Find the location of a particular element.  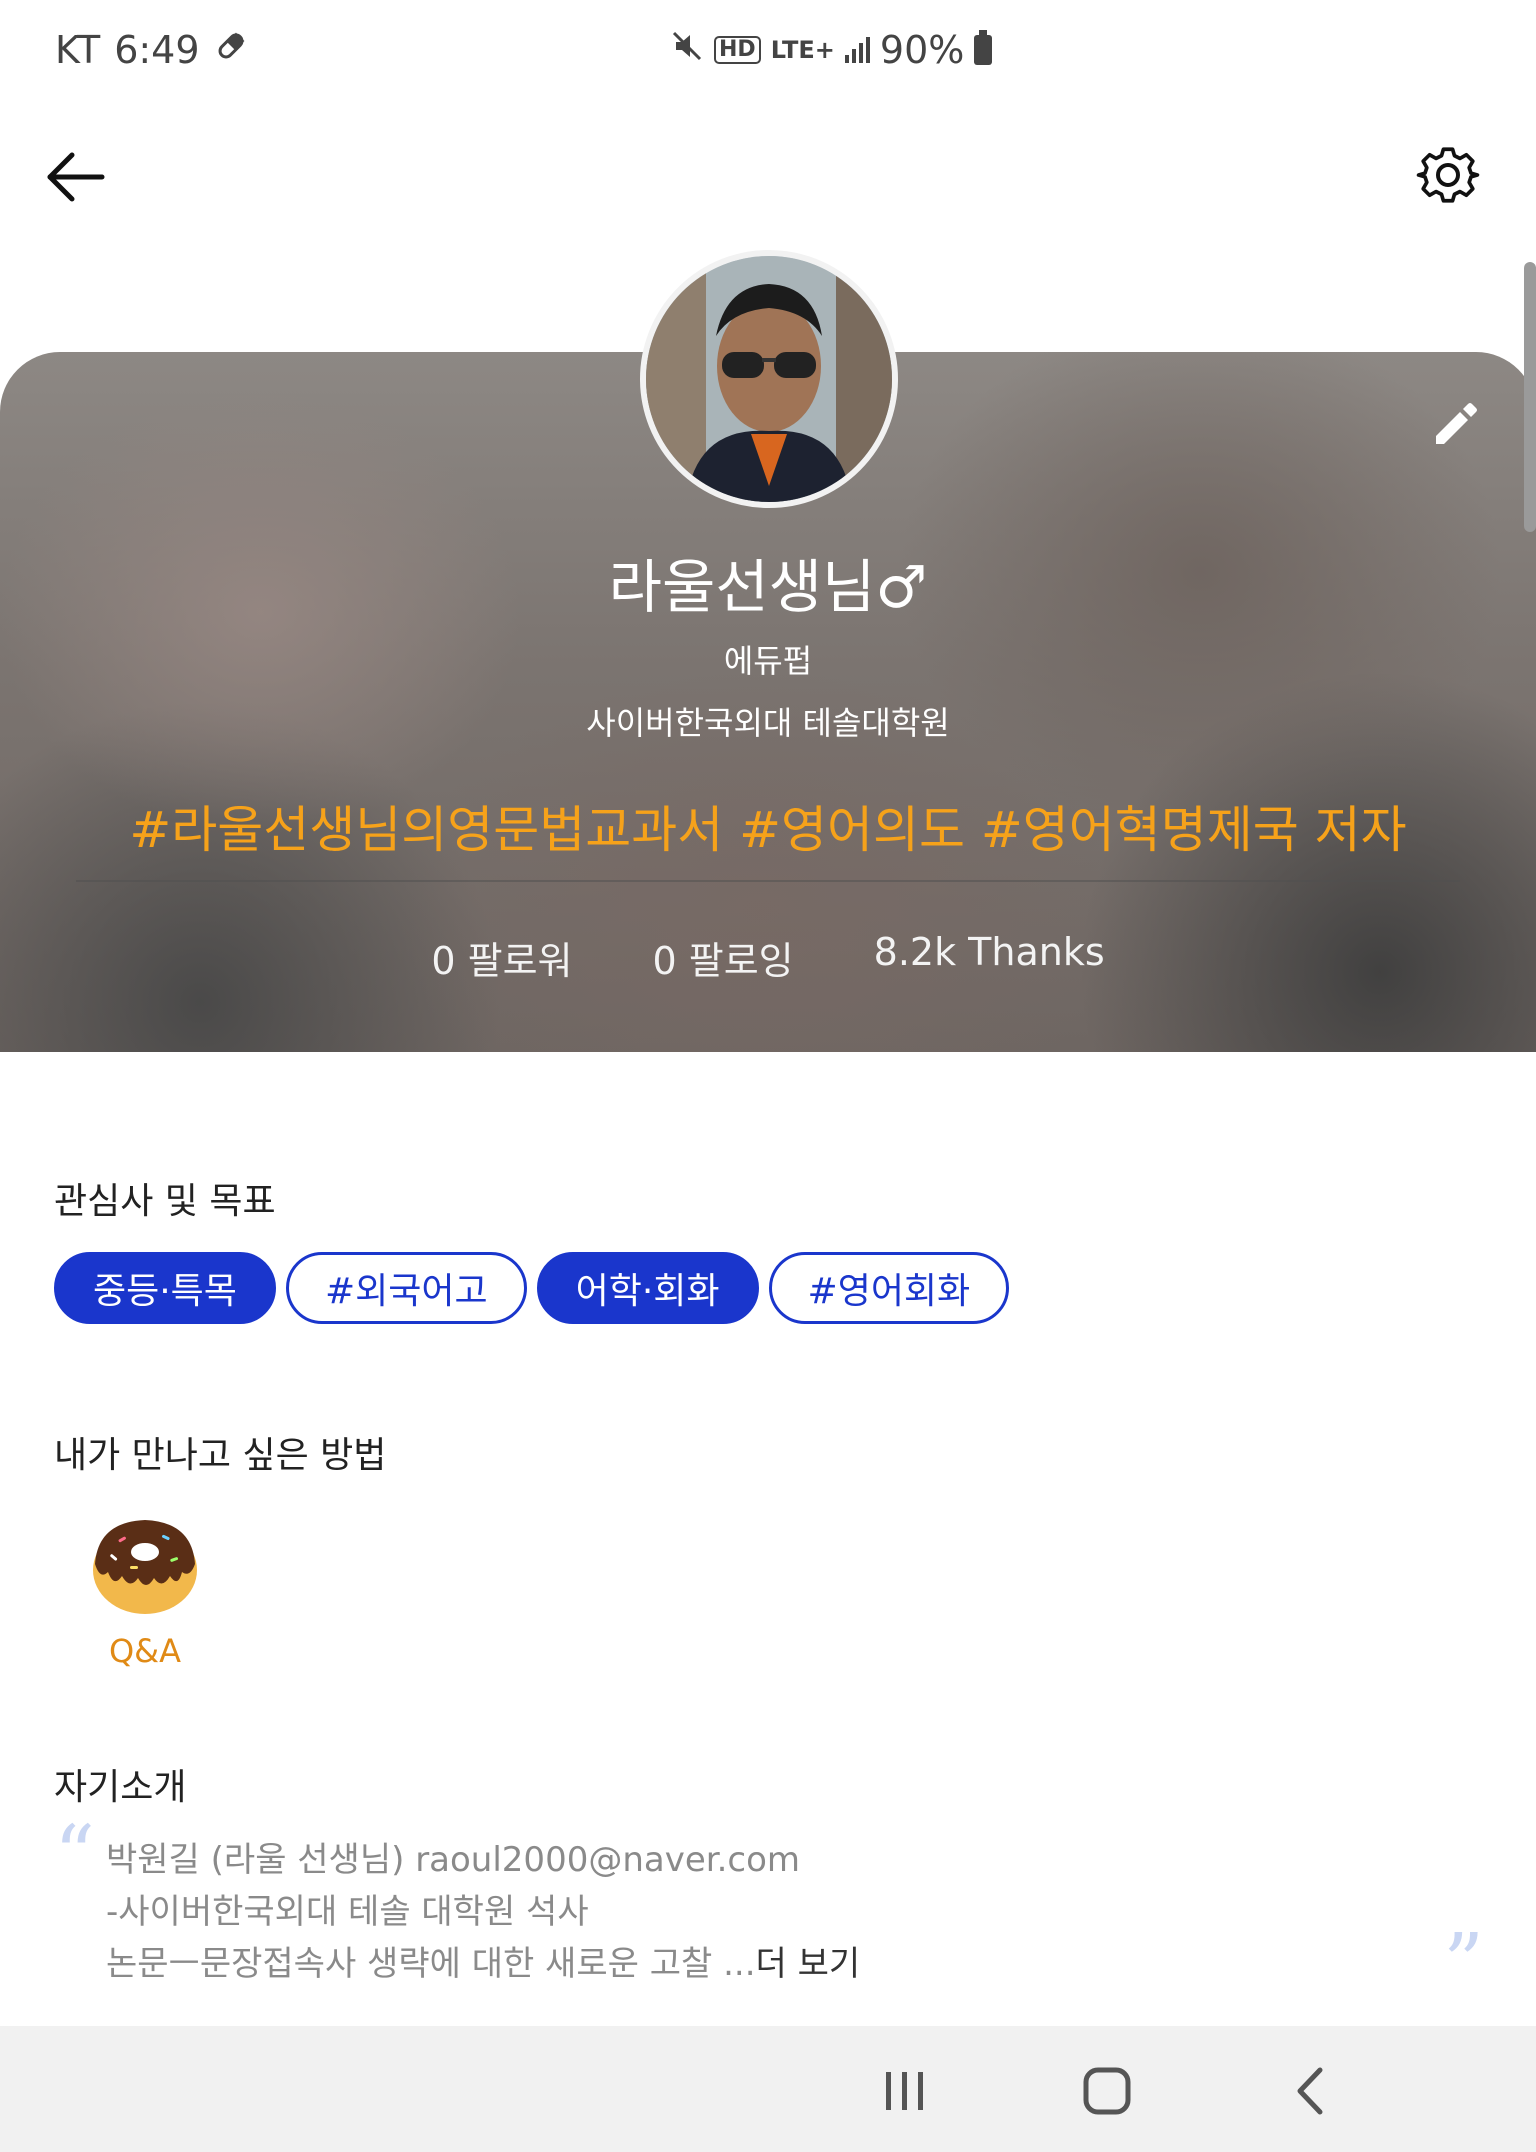

battery-percent: 90% is located at coordinates (922, 50).